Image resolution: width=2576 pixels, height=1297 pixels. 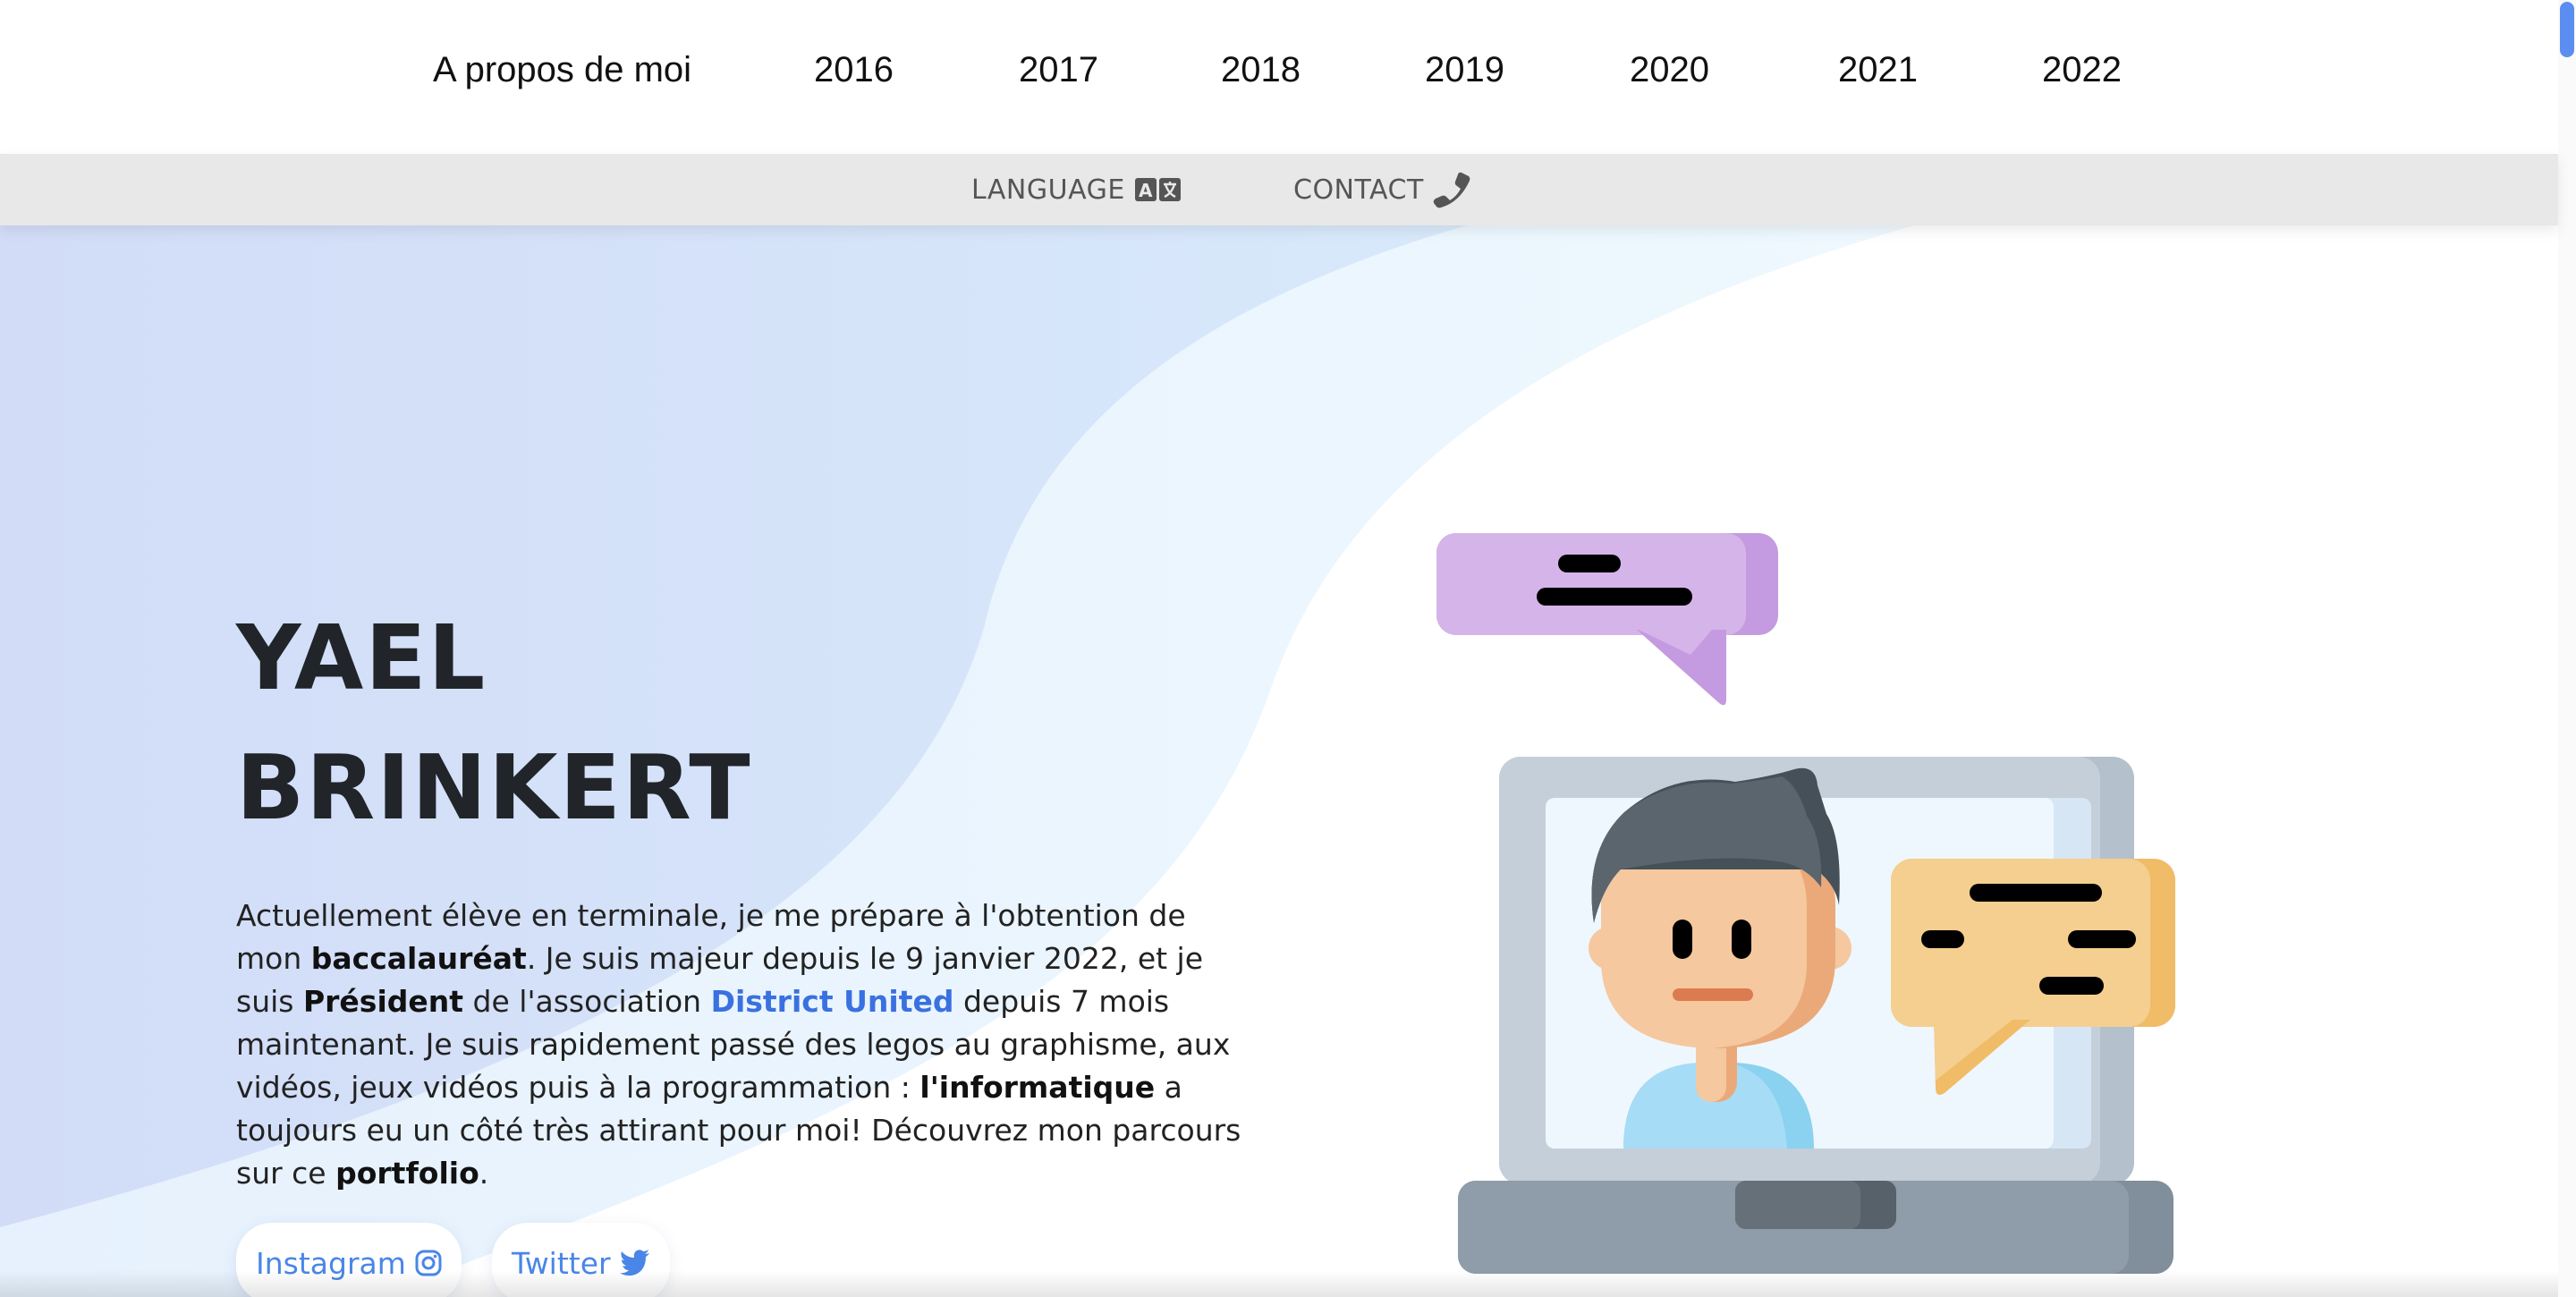 What do you see at coordinates (1452, 189) in the screenshot?
I see `phone-icon` at bounding box center [1452, 189].